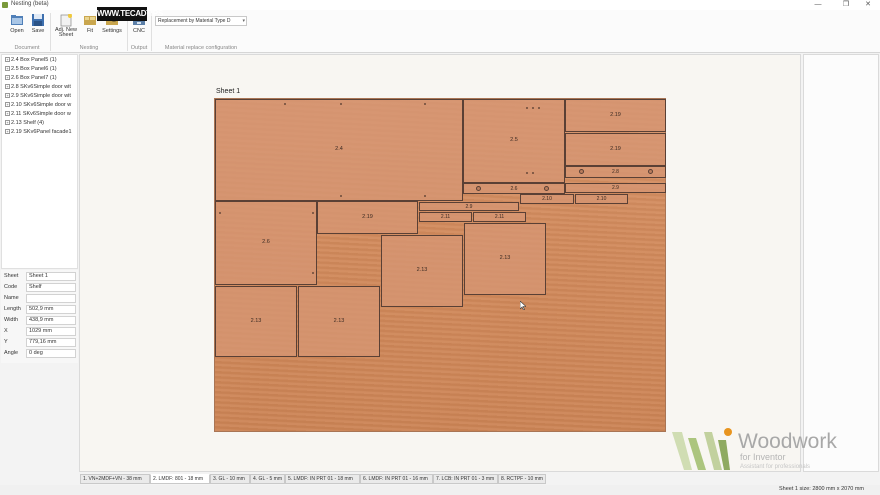 This screenshot has height=495, width=880. Describe the element at coordinates (41, 87) in the screenshot. I see `tree-item-label: 2.8 SKv6Simple door wit` at that location.